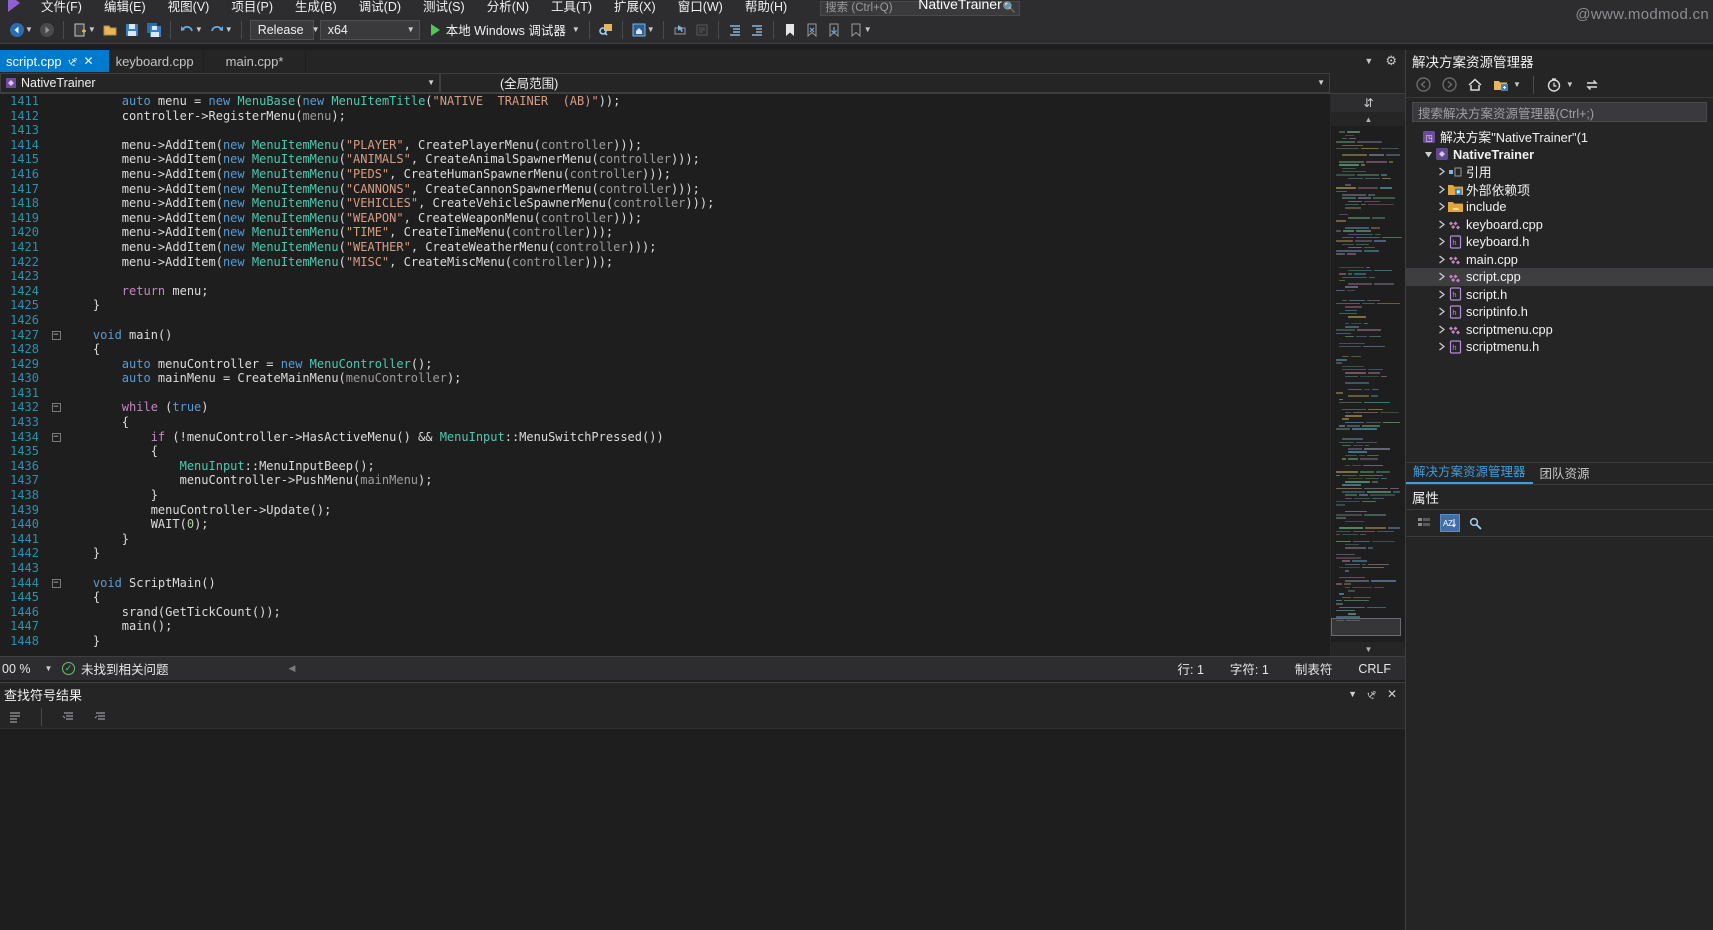 This screenshot has width=1713, height=930. I want to click on editor-minimap: ⇵ ▲ ▼, so click(1367, 375).